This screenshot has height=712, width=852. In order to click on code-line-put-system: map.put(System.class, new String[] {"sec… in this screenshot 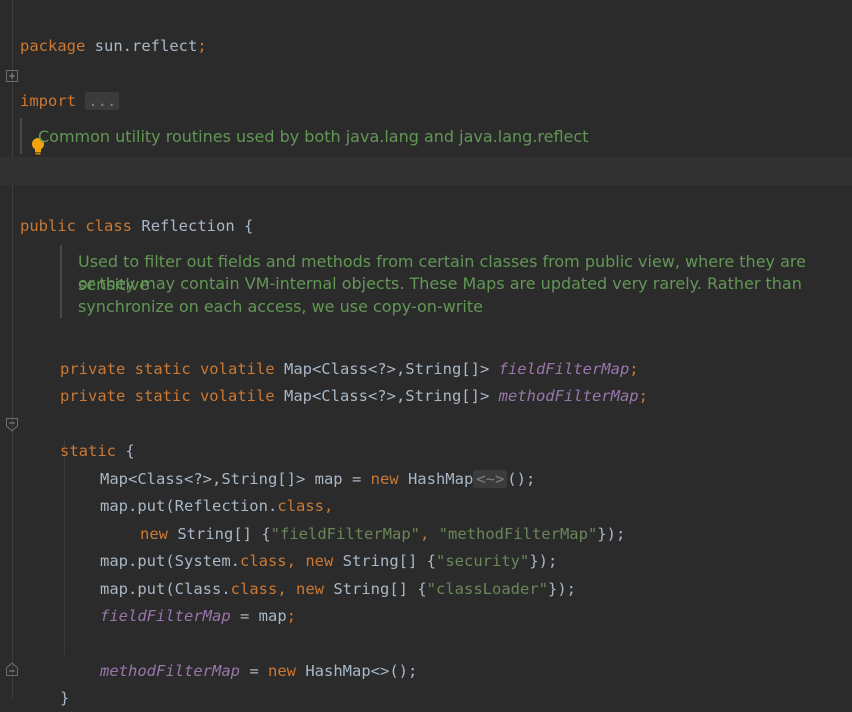, I will do `click(426, 545)`.